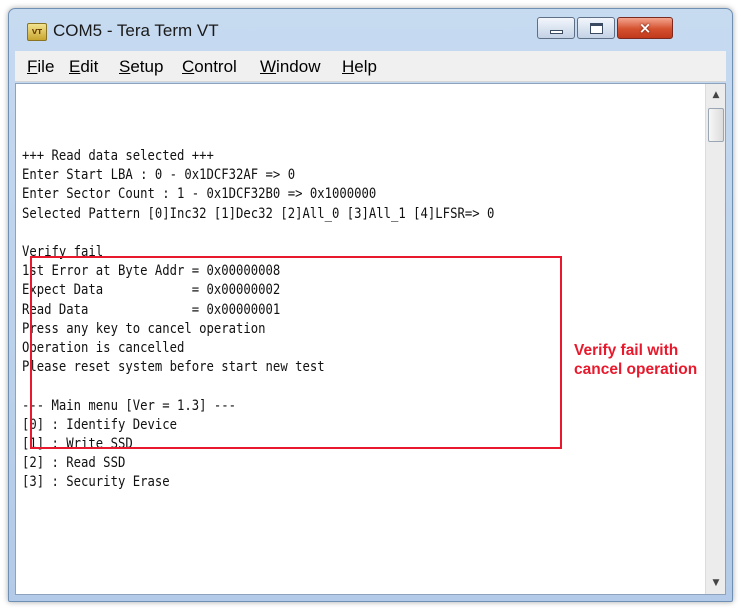 The image size is (741, 608). I want to click on teraterm-app-icon: VT, so click(37, 32).